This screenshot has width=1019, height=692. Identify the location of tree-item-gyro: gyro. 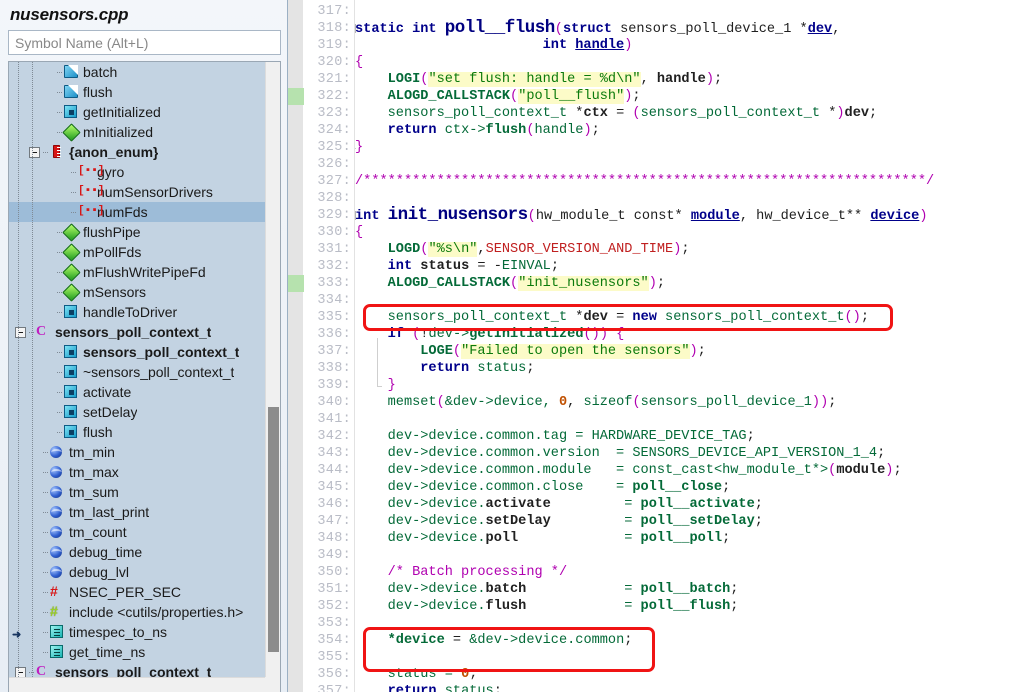
(137, 172).